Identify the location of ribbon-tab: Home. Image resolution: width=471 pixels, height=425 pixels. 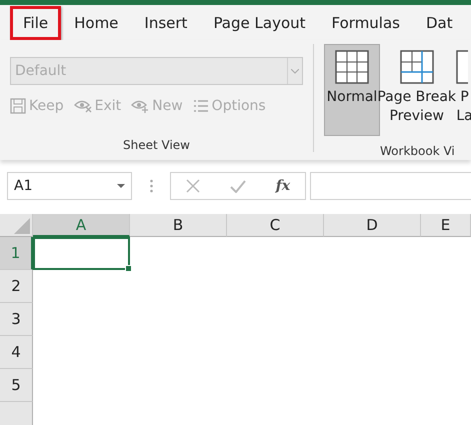
(96, 23).